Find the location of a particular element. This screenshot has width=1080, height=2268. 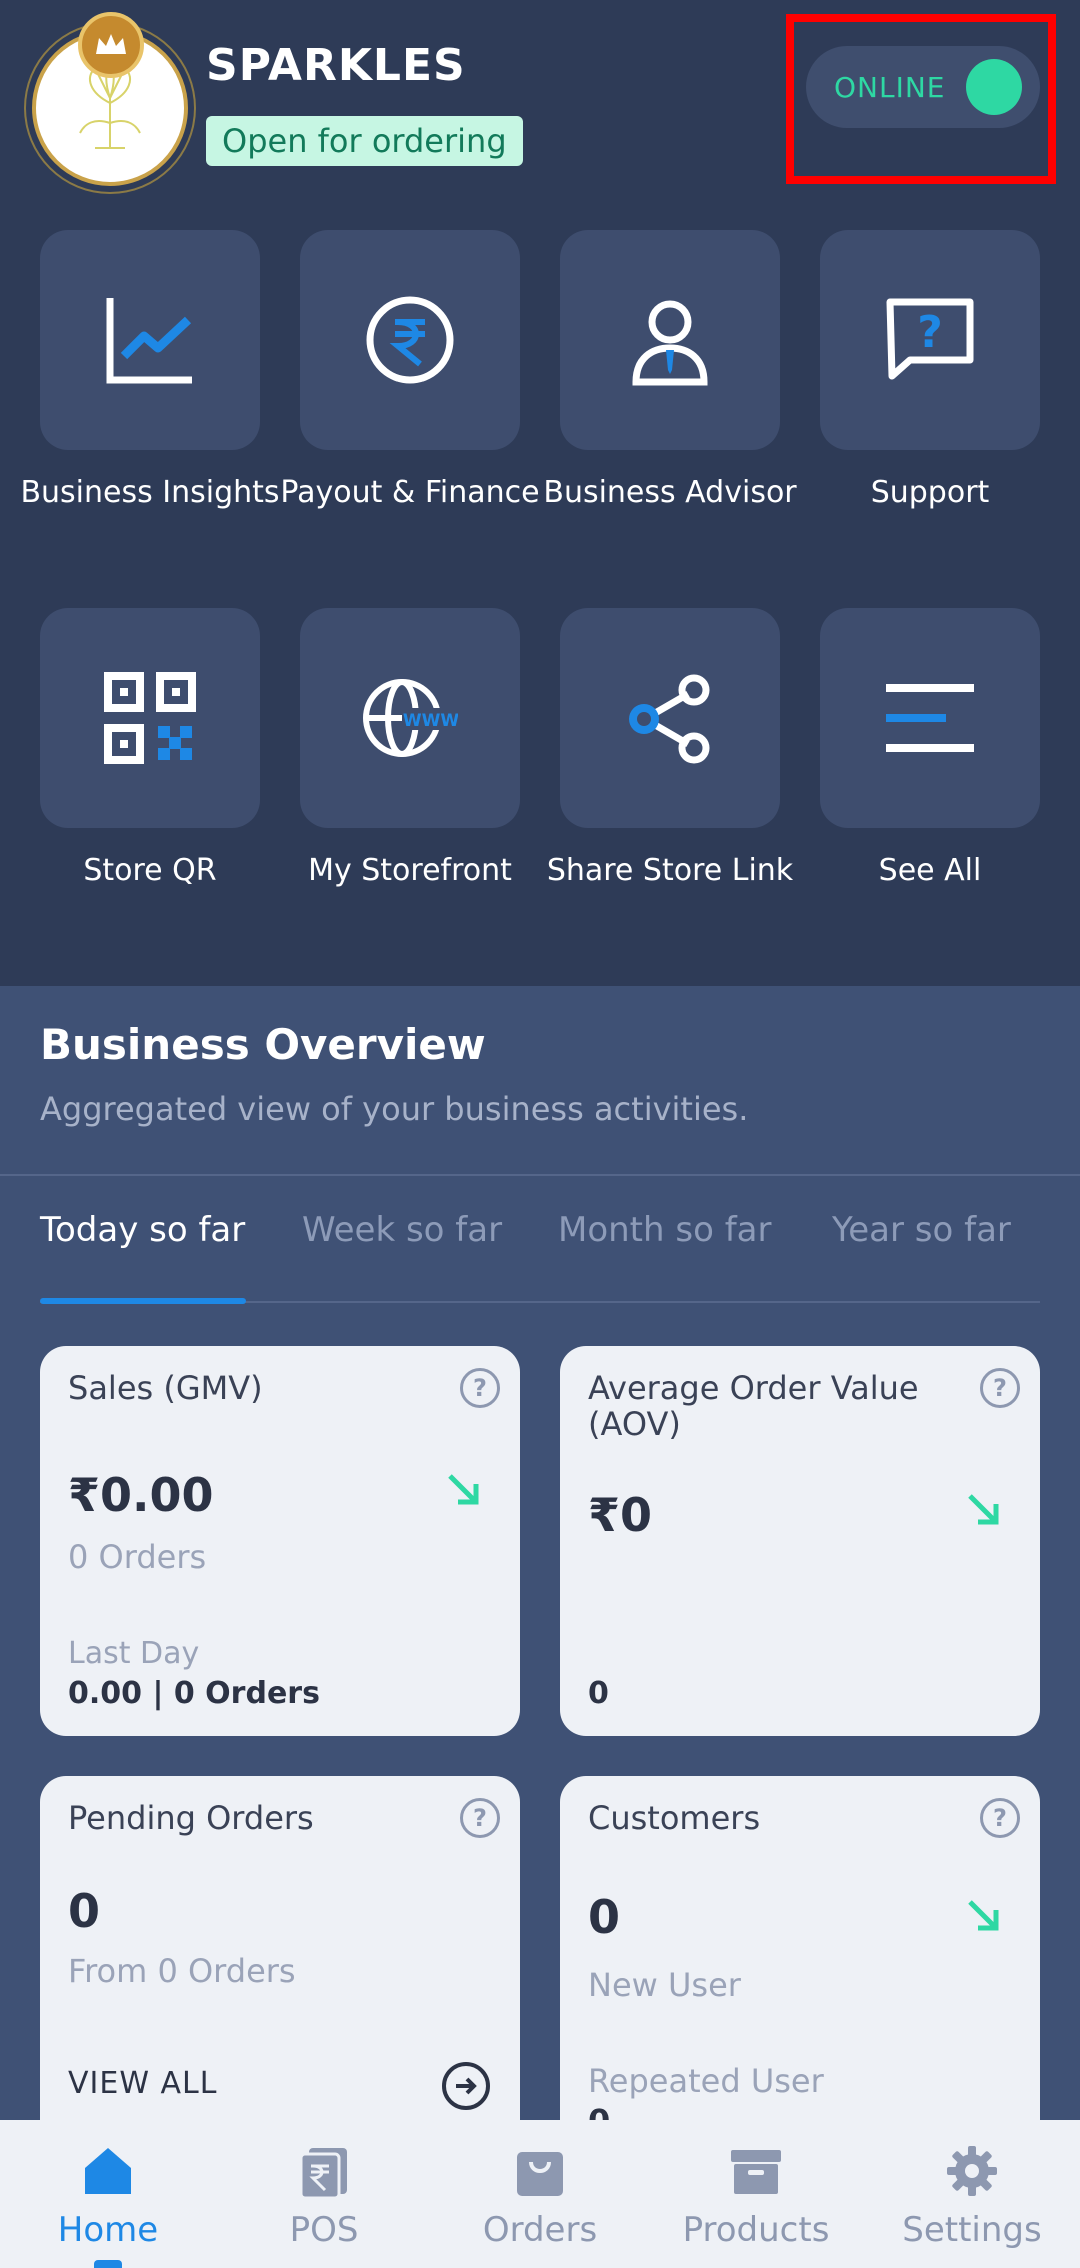

nav-label: Orders is located at coordinates (540, 2230).